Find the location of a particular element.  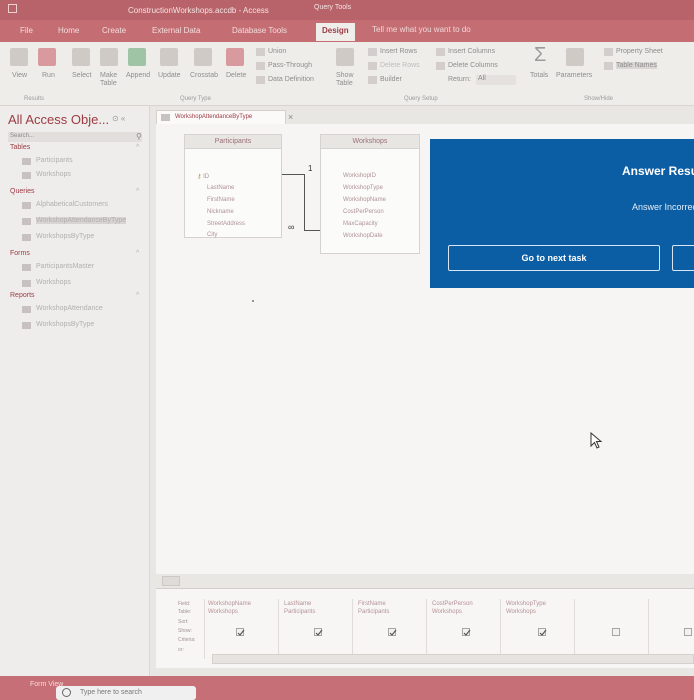

field-id: ⚷ ID is located at coordinates (203, 176).